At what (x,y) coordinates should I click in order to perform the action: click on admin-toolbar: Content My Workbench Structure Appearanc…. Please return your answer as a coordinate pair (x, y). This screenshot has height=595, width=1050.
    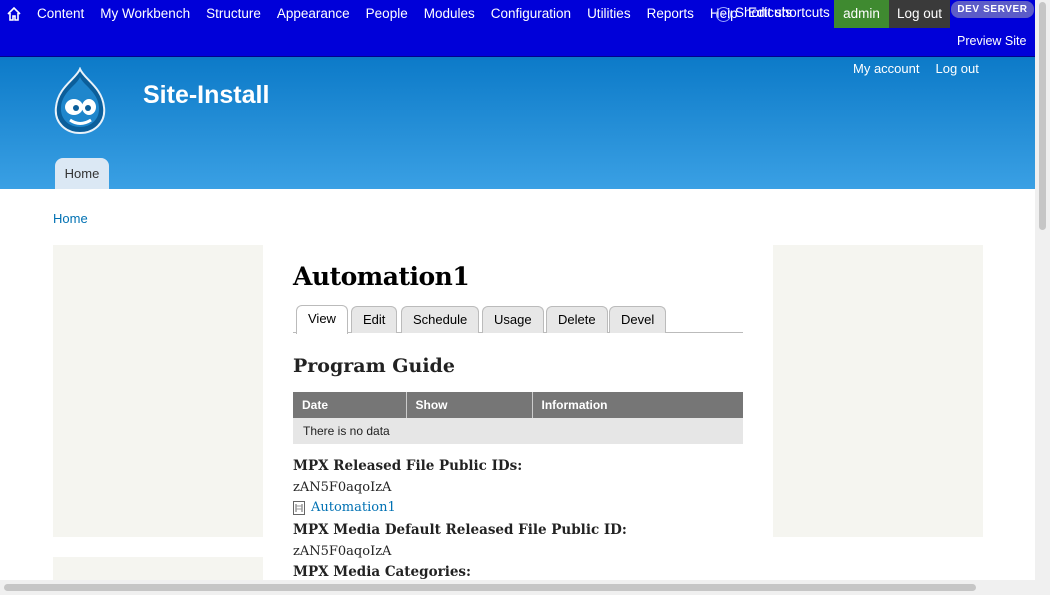
    Looking at the image, I should click on (525, 28).